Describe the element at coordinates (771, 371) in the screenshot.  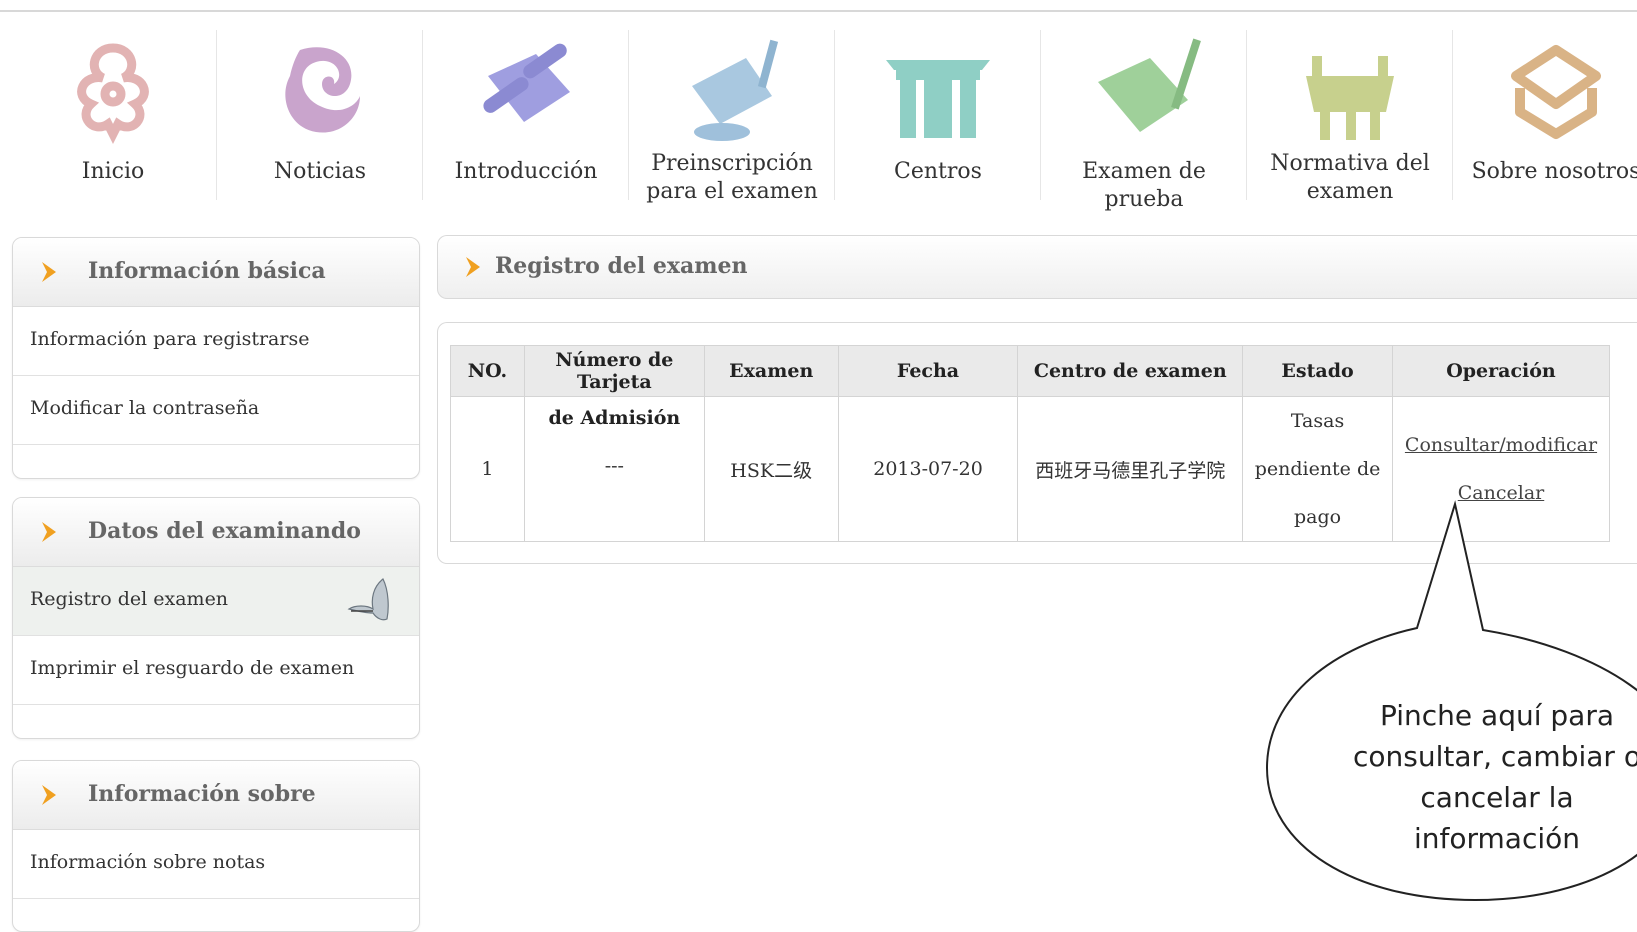
I see `header-examen: Examen` at that location.